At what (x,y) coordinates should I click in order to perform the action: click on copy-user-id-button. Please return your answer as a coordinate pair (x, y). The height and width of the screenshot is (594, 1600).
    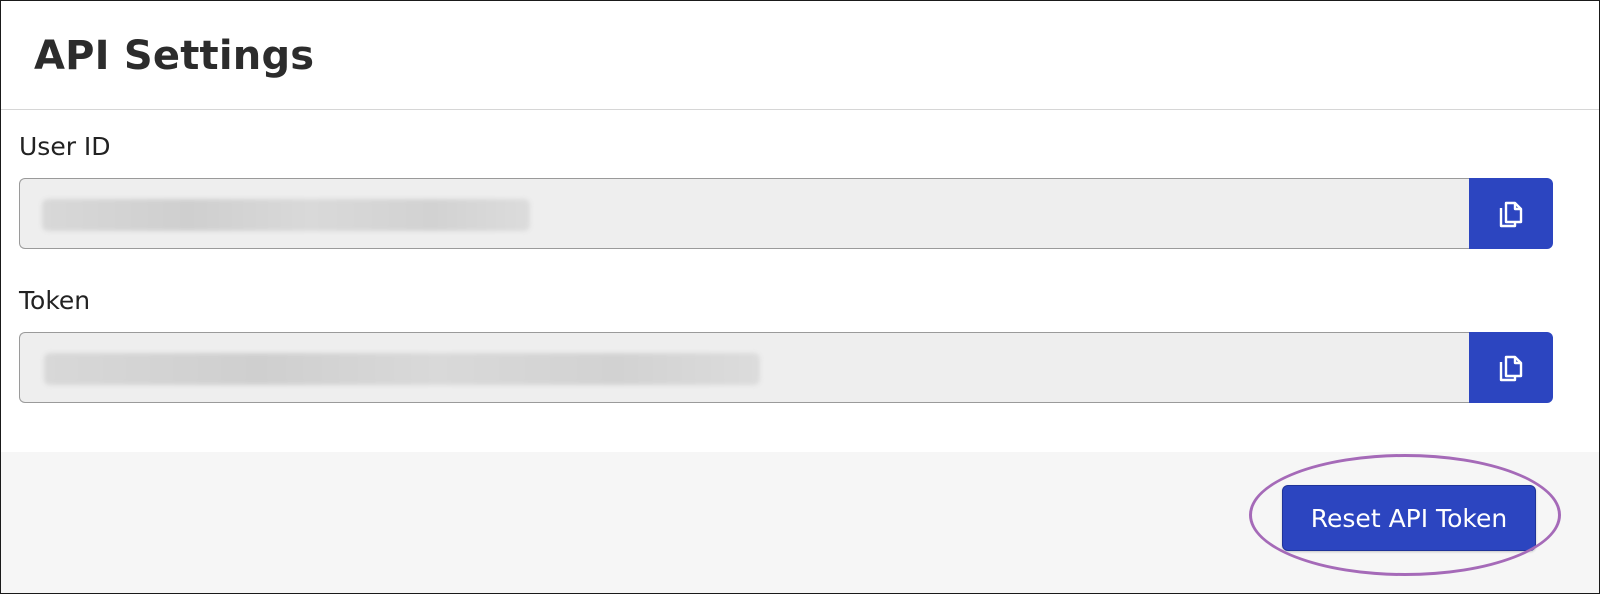
    Looking at the image, I should click on (1511, 213).